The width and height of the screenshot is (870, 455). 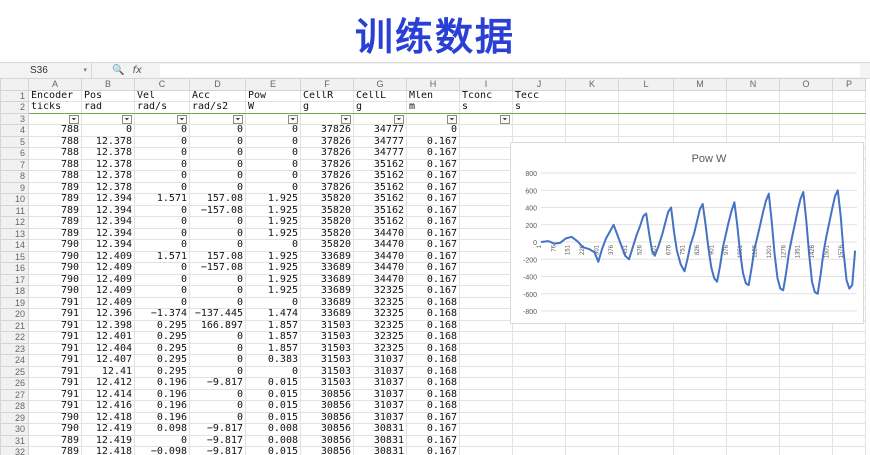 I want to click on row-header: 3, so click(x=14, y=118).